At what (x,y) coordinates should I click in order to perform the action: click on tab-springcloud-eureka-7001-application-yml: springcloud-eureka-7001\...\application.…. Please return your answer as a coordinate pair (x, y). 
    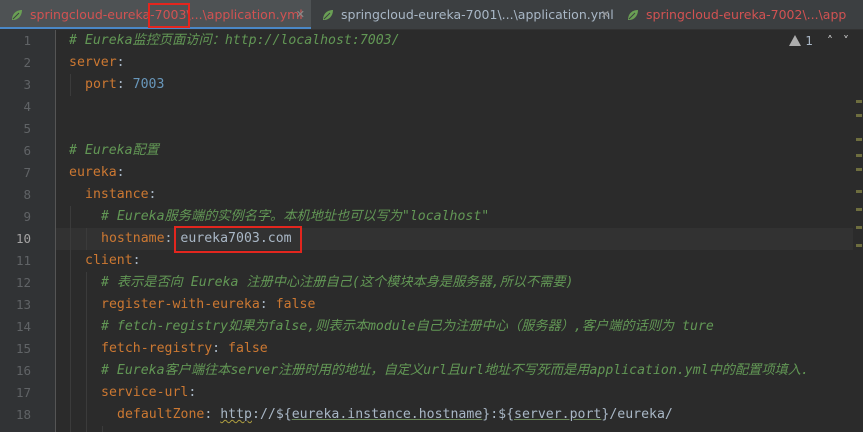
    Looking at the image, I should click on (463, 14).